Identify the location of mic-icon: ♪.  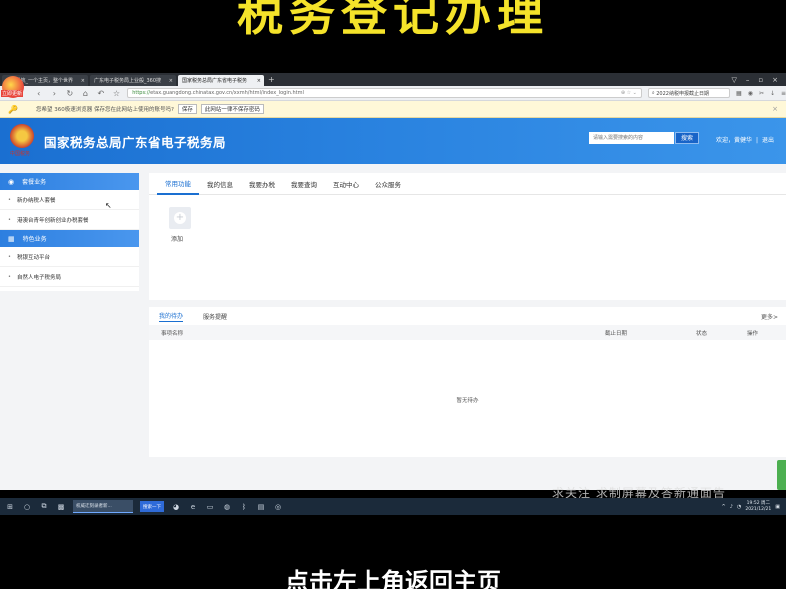
(731, 507).